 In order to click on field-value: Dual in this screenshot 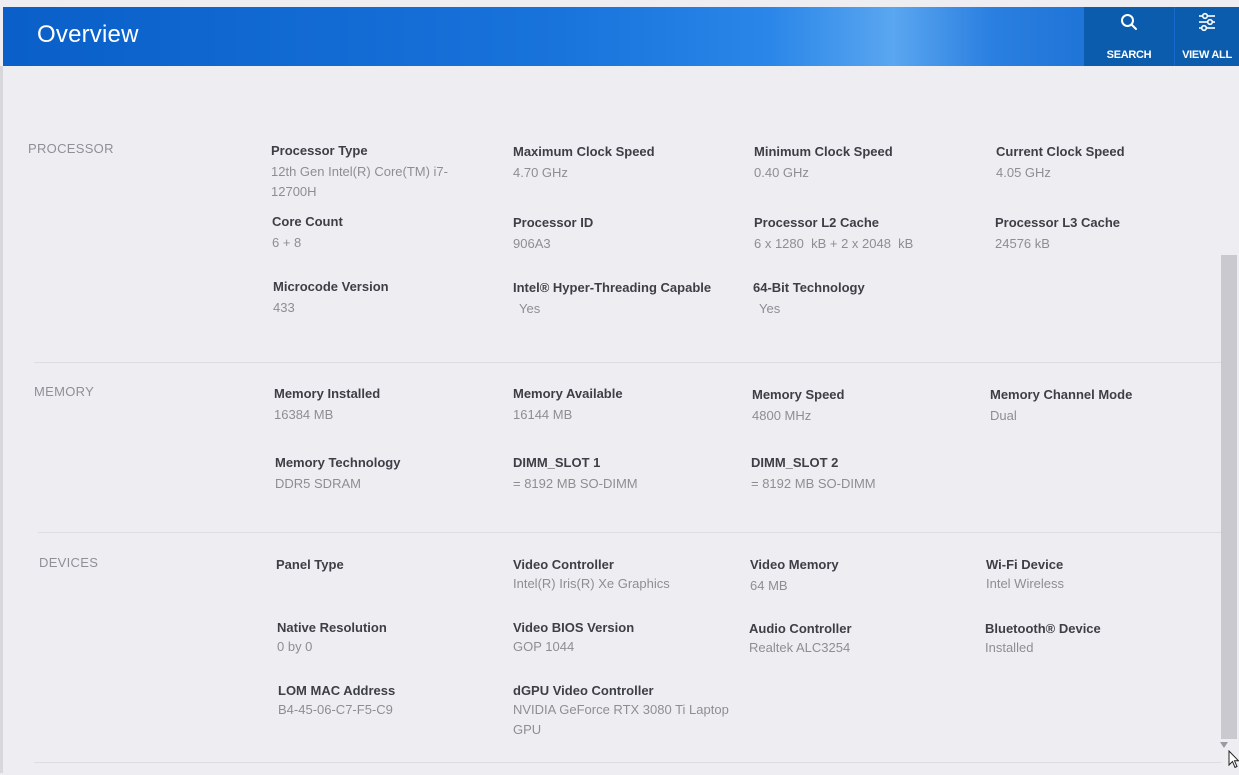, I will do `click(1003, 415)`.